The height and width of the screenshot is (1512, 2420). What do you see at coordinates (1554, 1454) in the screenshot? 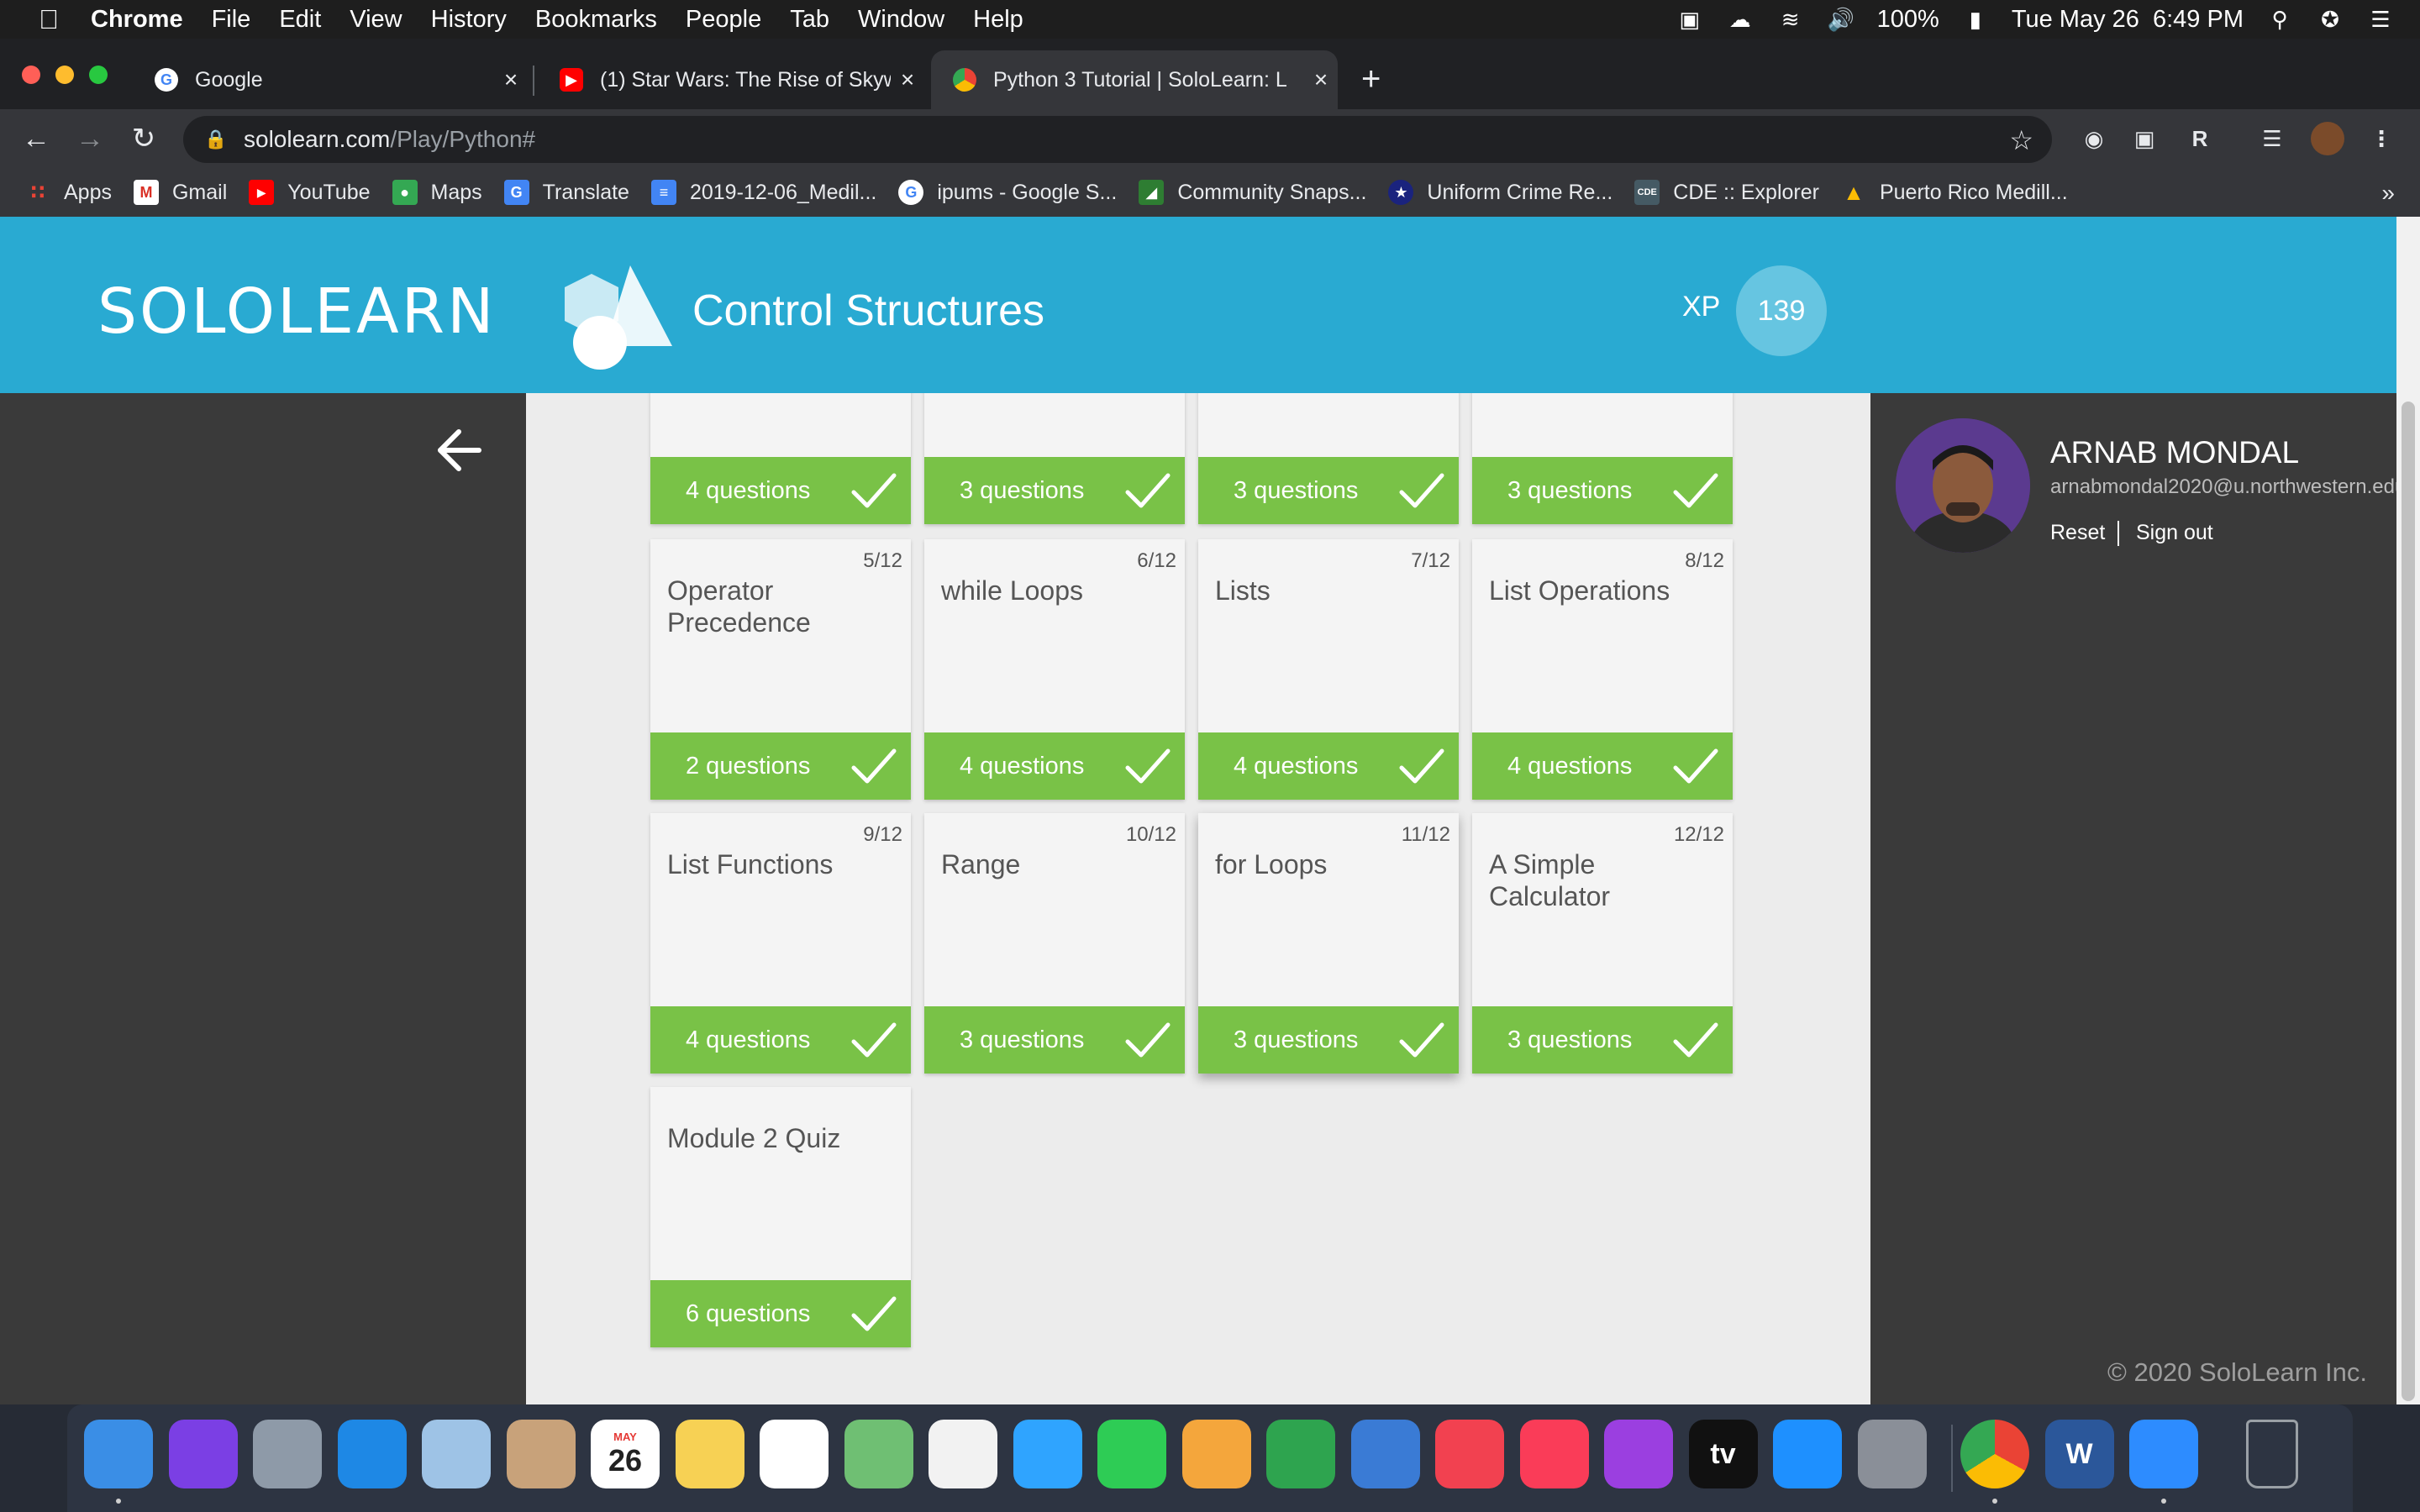
I see `music-icon` at bounding box center [1554, 1454].